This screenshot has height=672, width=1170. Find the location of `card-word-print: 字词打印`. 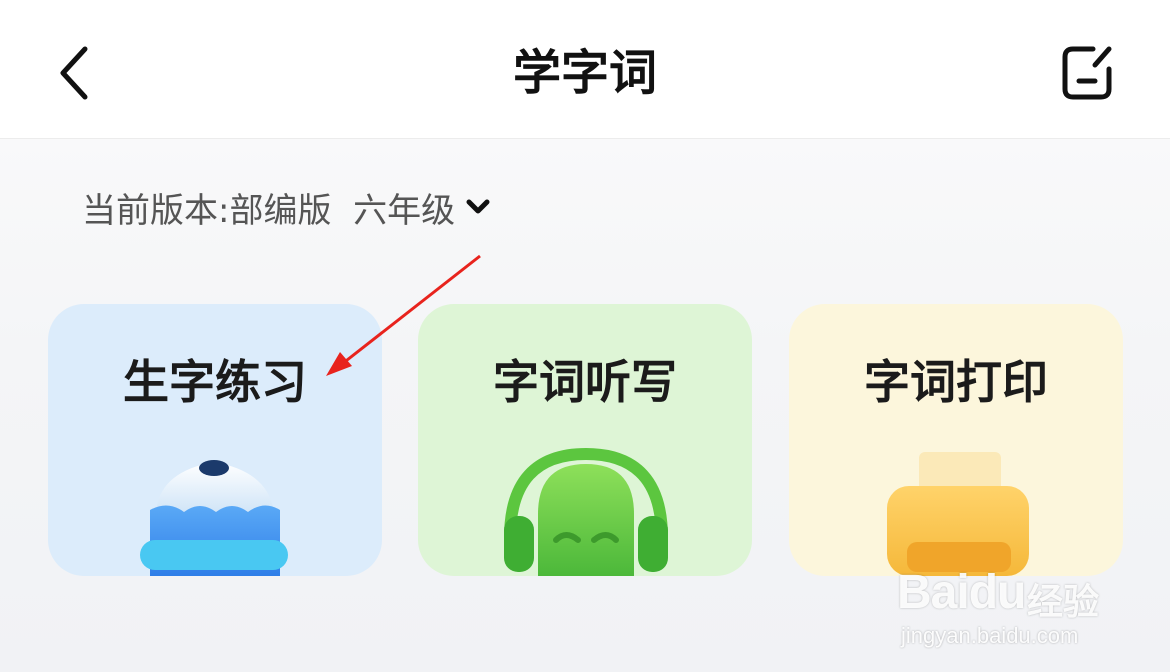

card-word-print: 字词打印 is located at coordinates (956, 440).